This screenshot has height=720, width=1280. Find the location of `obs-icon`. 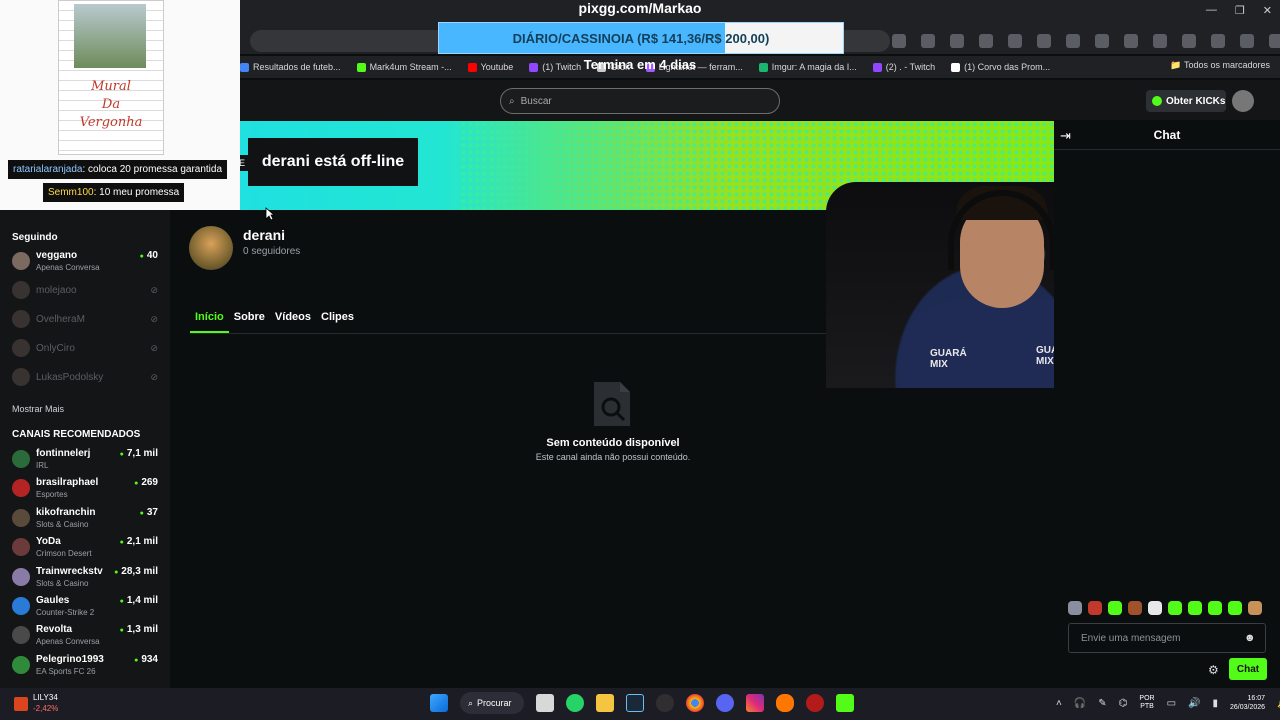

obs-icon is located at coordinates (665, 703).